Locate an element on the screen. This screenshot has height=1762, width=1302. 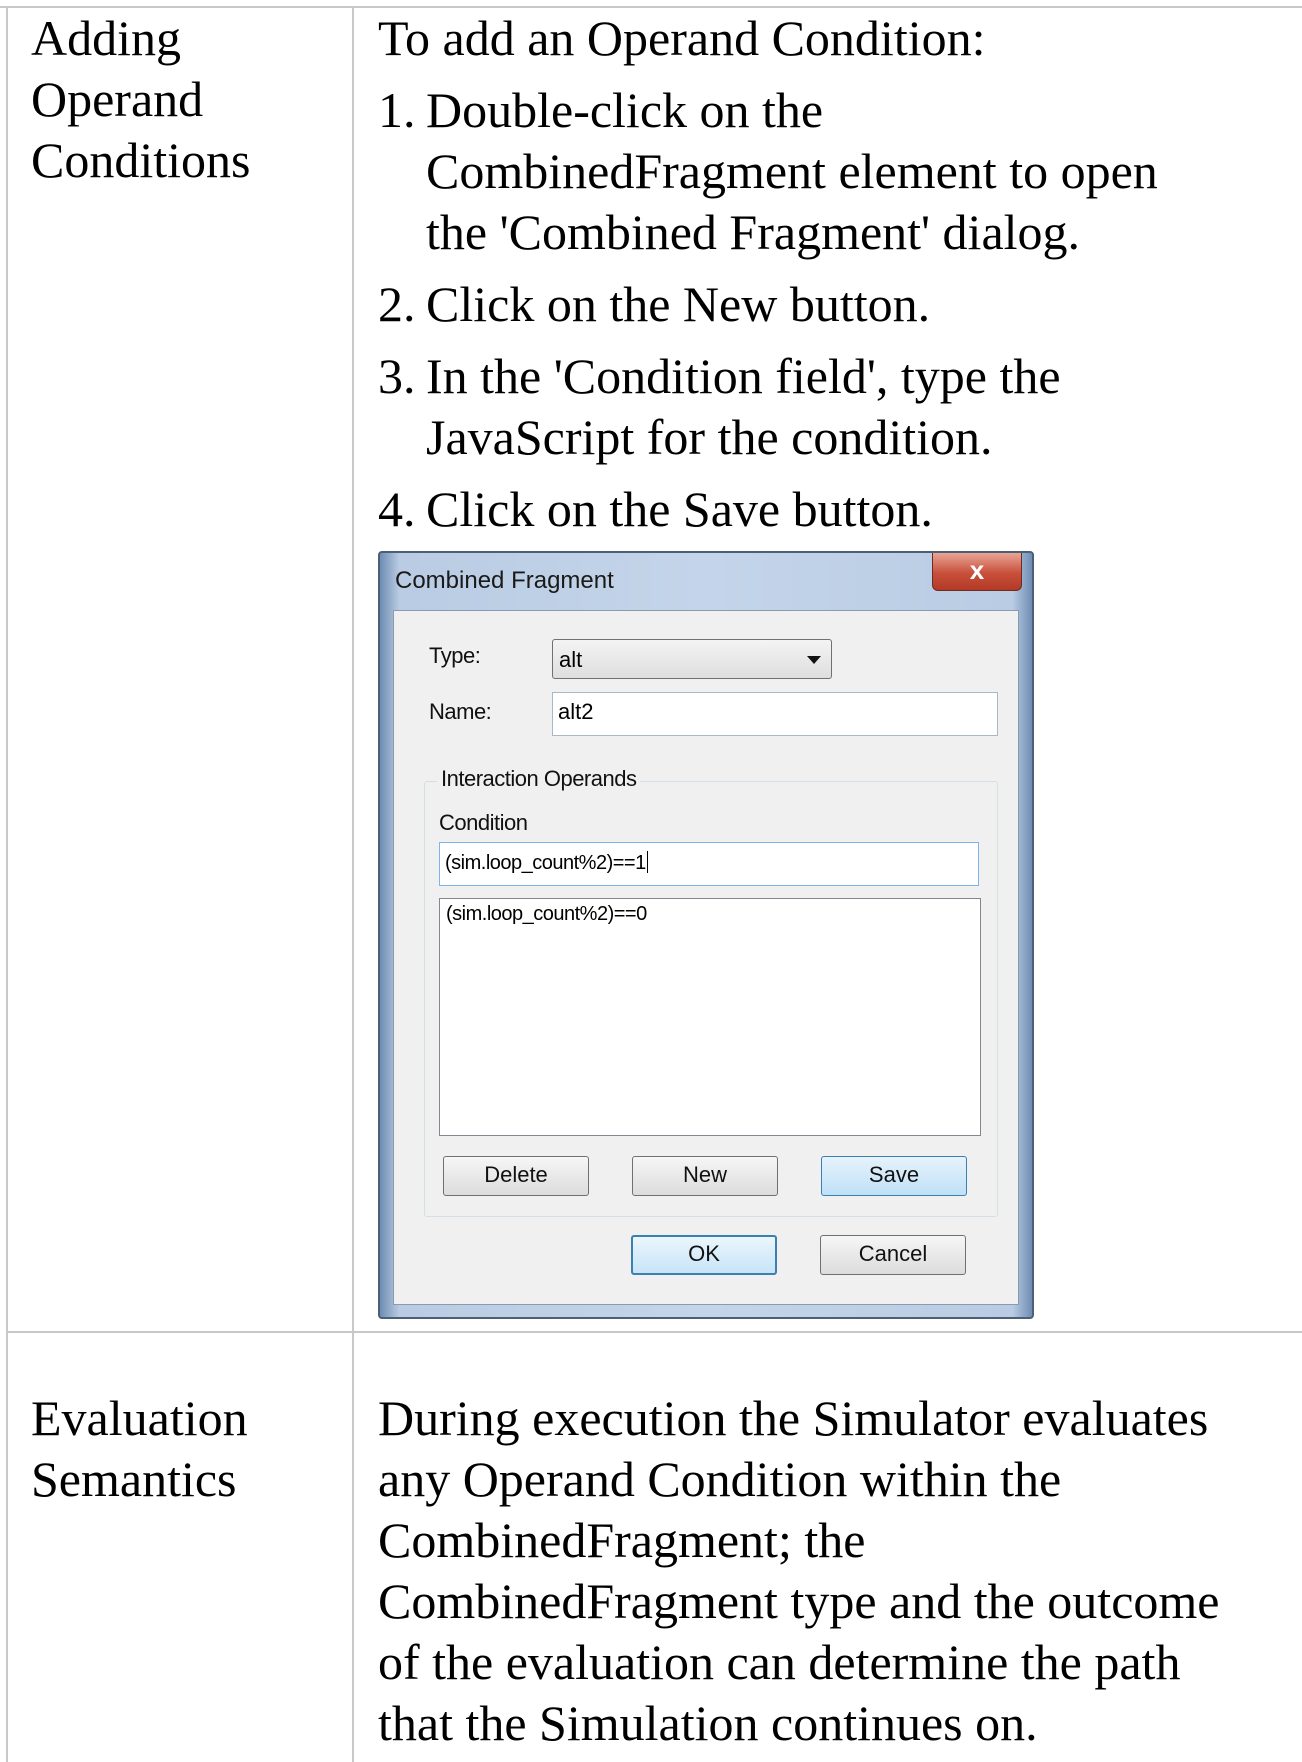
step-3-continued: JavaScript for the condition. is located at coordinates (709, 437).